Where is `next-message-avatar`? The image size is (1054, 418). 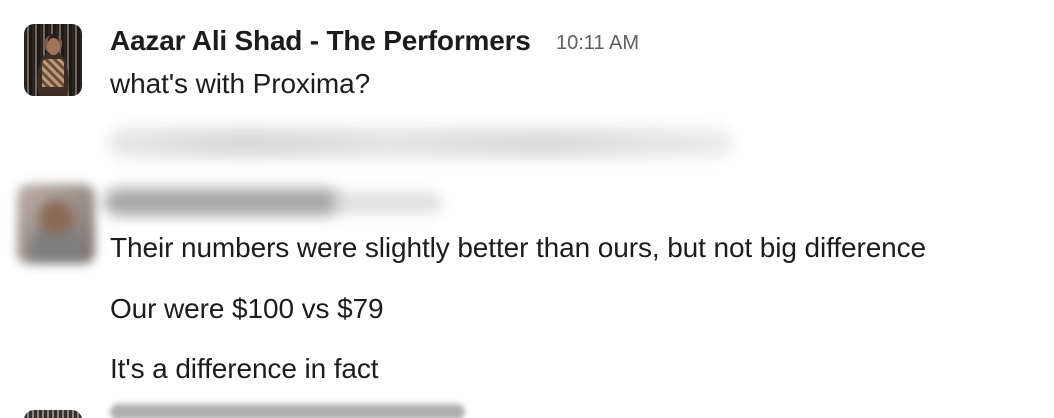 next-message-avatar is located at coordinates (53, 414).